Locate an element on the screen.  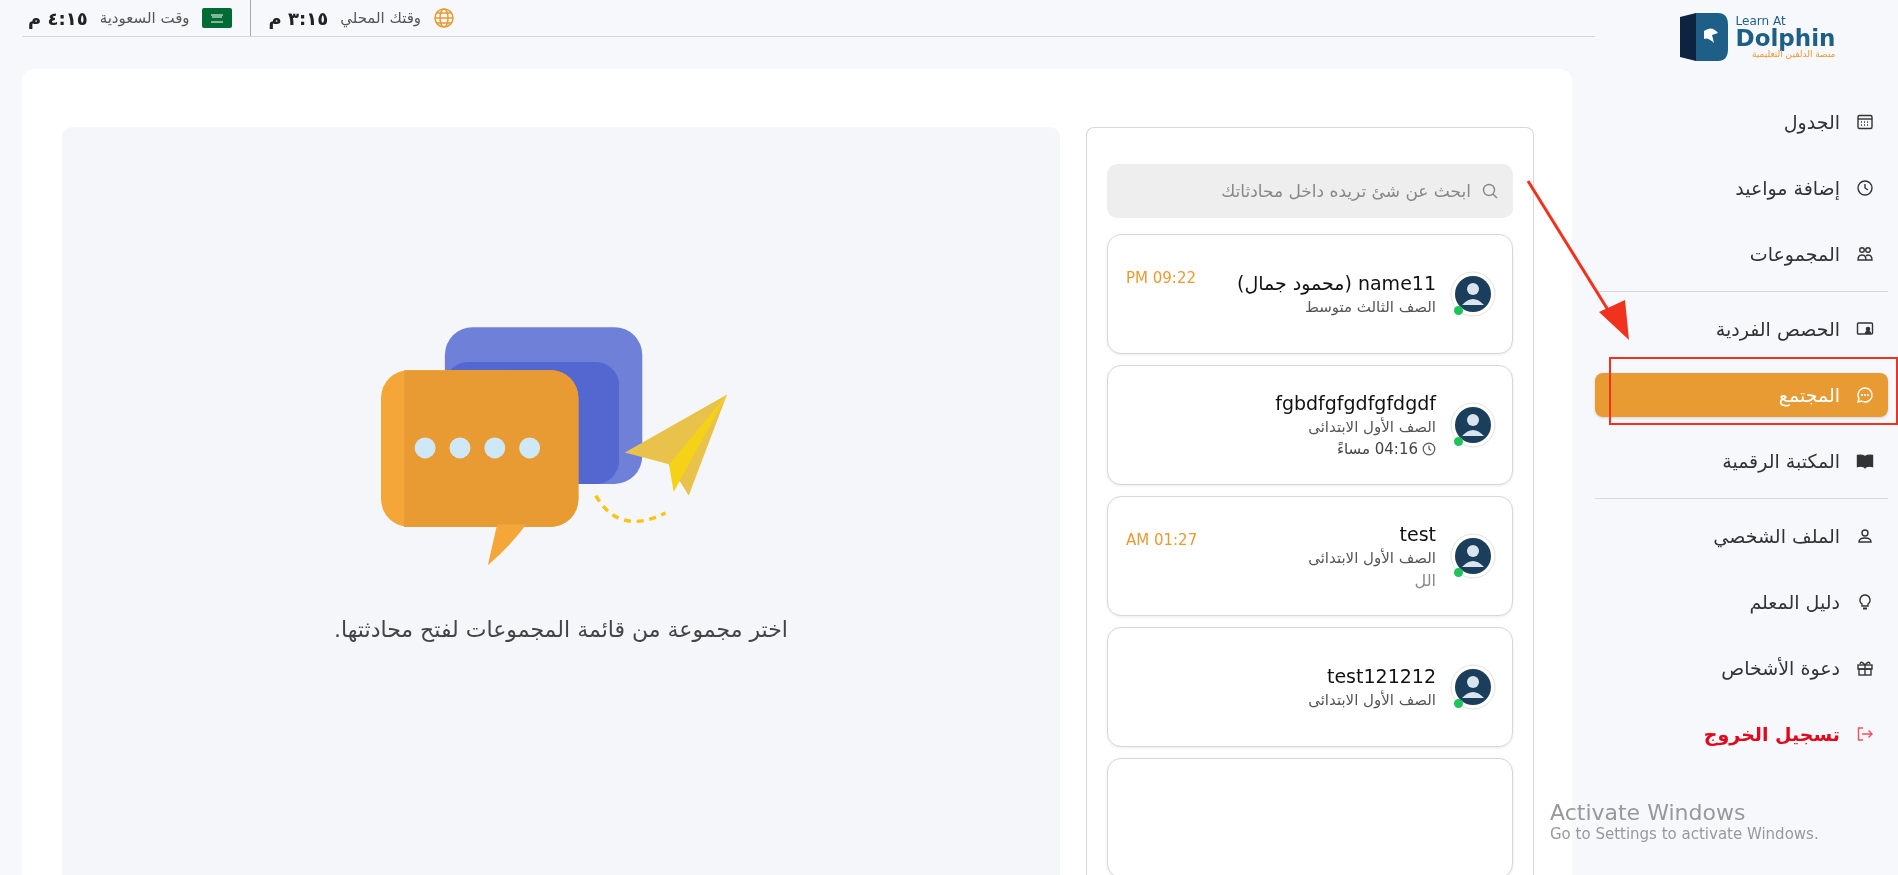
chat-icon is located at coordinates (1865, 395).